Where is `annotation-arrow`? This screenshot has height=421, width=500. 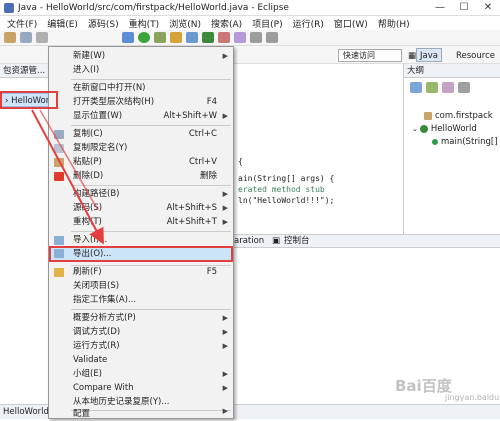
annotation-arrow is located at coordinates (67, 177).